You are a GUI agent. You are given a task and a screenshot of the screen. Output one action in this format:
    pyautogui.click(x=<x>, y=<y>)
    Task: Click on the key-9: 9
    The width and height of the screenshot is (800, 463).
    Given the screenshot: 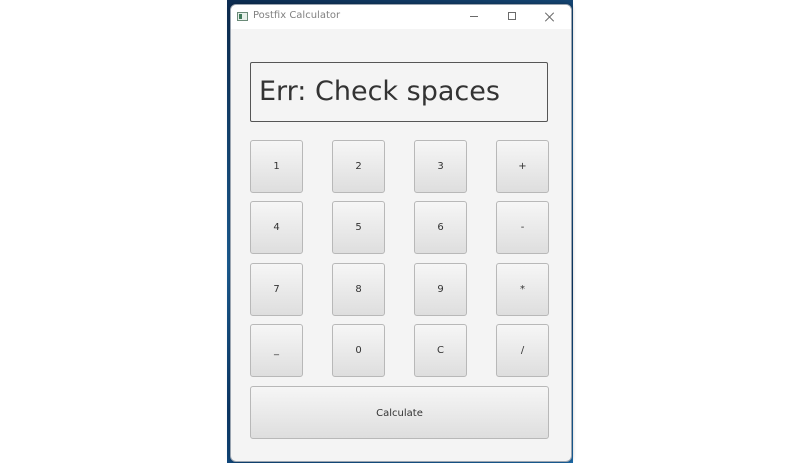 What is the action you would take?
    pyautogui.click(x=440, y=289)
    